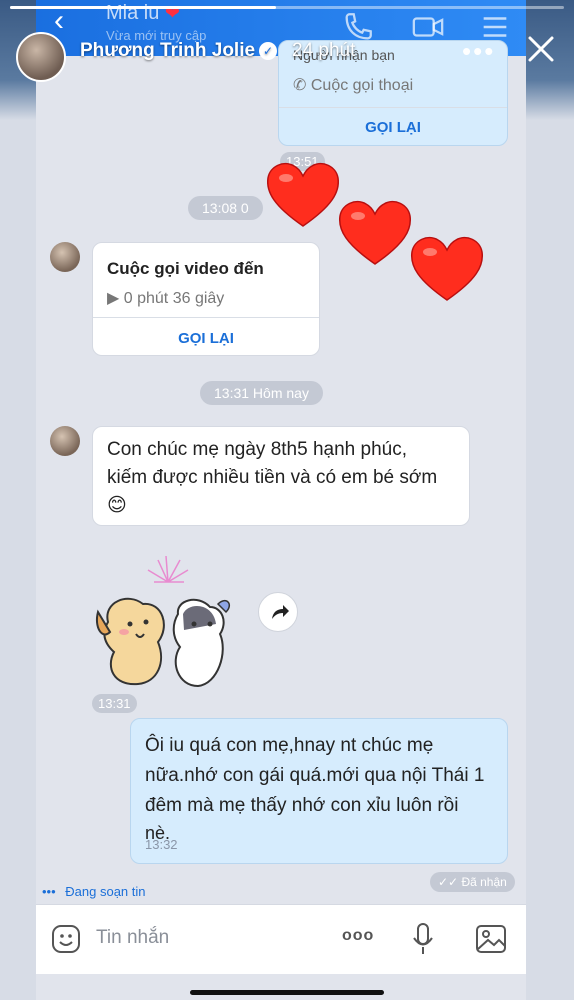  What do you see at coordinates (185, 268) in the screenshot?
I see `video-call-title: Cuộc gọi video đến` at bounding box center [185, 268].